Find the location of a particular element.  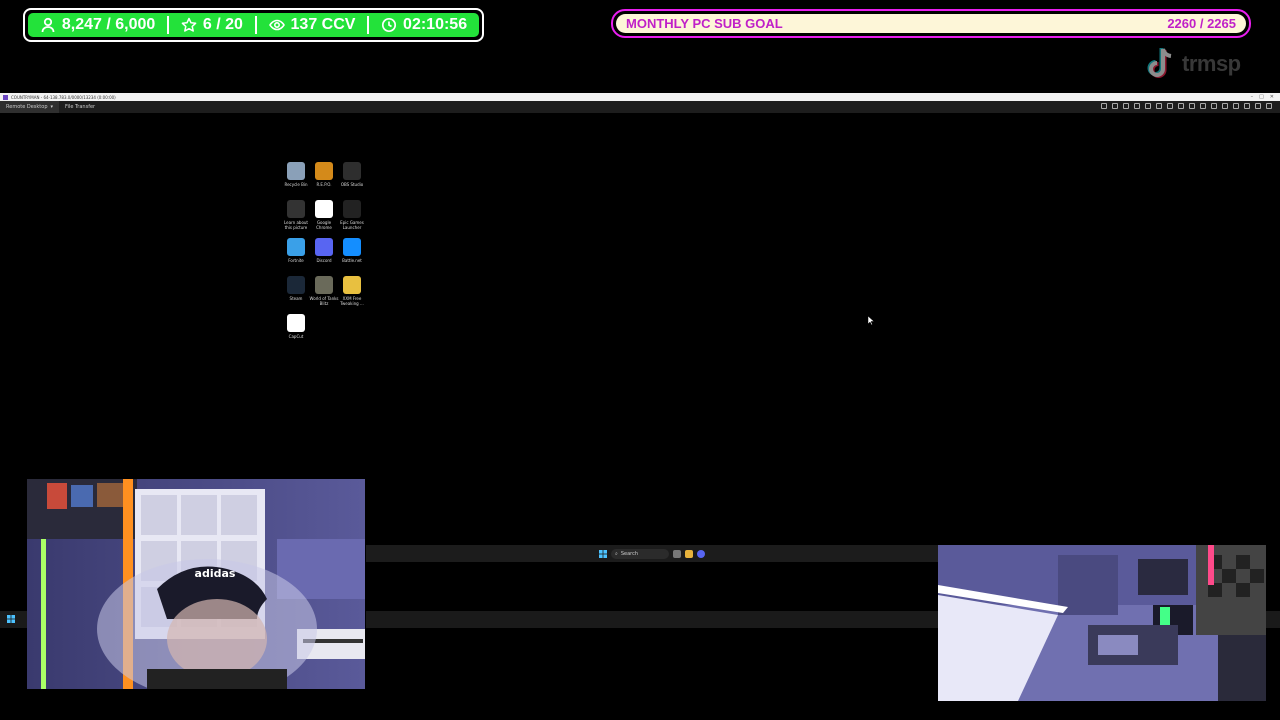

desktop-icon: Fortnite is located at coordinates (296, 255).